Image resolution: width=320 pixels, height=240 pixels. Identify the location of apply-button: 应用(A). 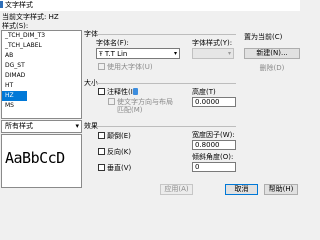
(176, 189).